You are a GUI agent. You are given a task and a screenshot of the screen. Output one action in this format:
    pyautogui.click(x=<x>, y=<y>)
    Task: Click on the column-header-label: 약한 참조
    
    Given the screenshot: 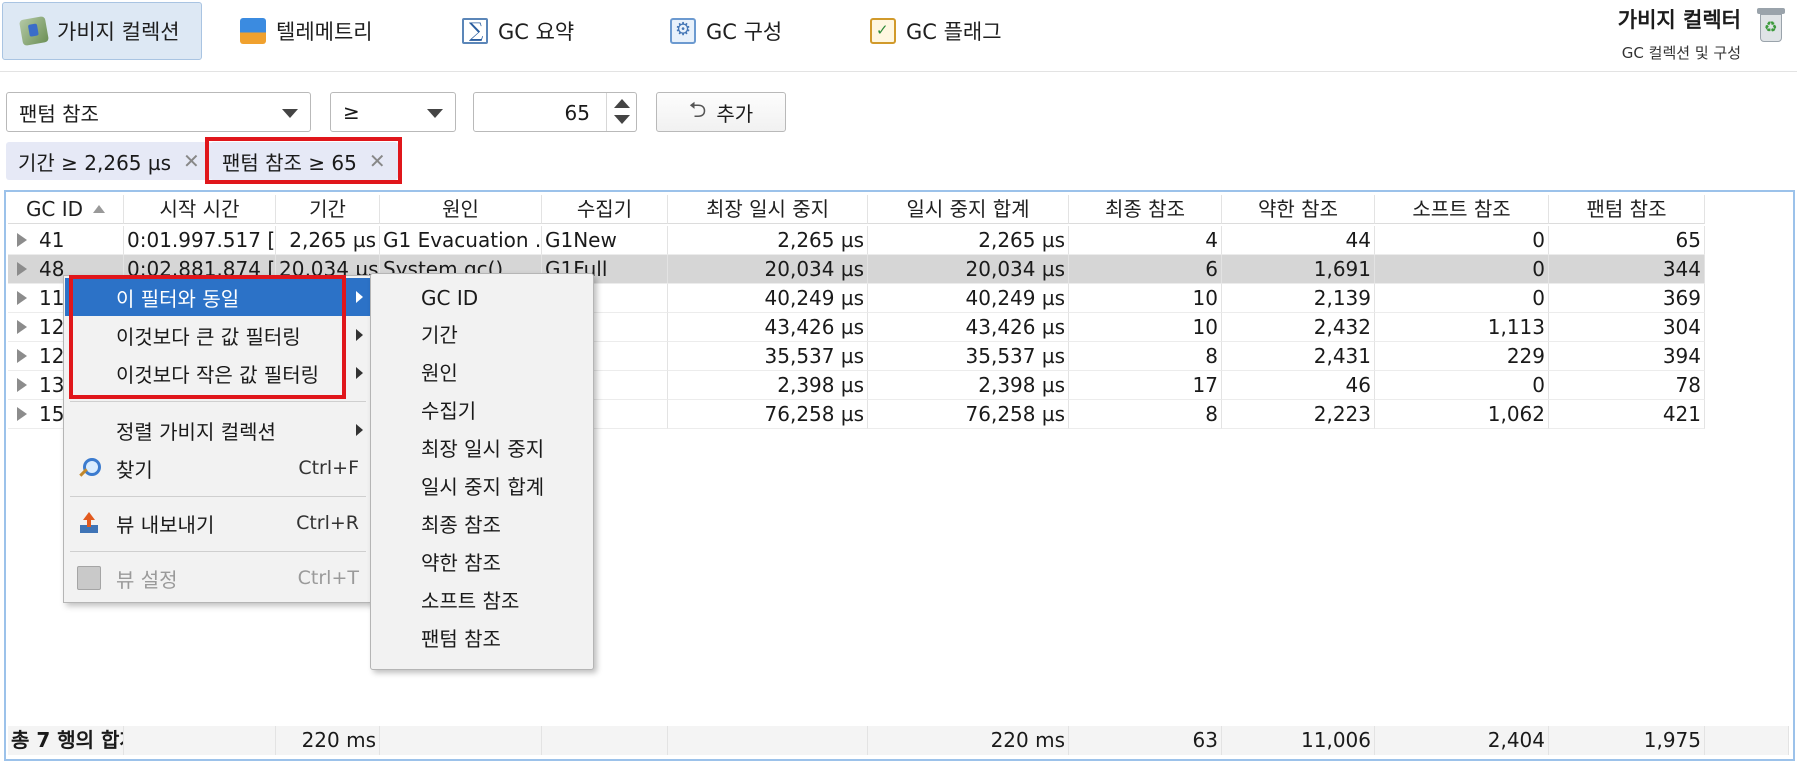 What is the action you would take?
    pyautogui.click(x=1298, y=209)
    